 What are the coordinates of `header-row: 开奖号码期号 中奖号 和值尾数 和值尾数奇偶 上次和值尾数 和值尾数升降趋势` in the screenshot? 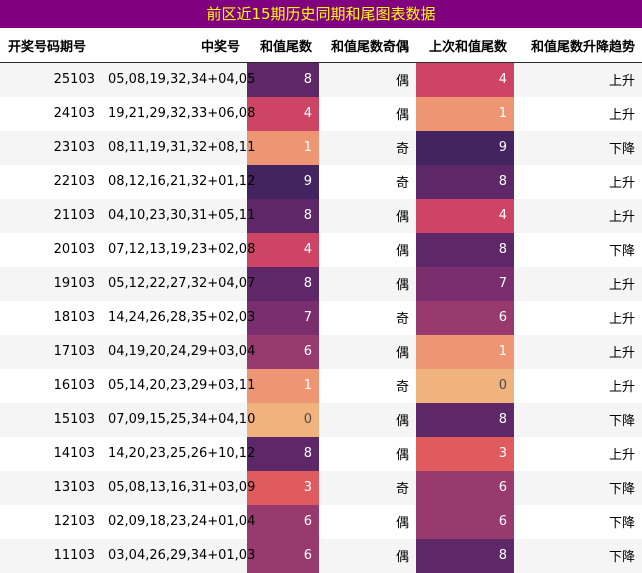 It's located at (321, 45).